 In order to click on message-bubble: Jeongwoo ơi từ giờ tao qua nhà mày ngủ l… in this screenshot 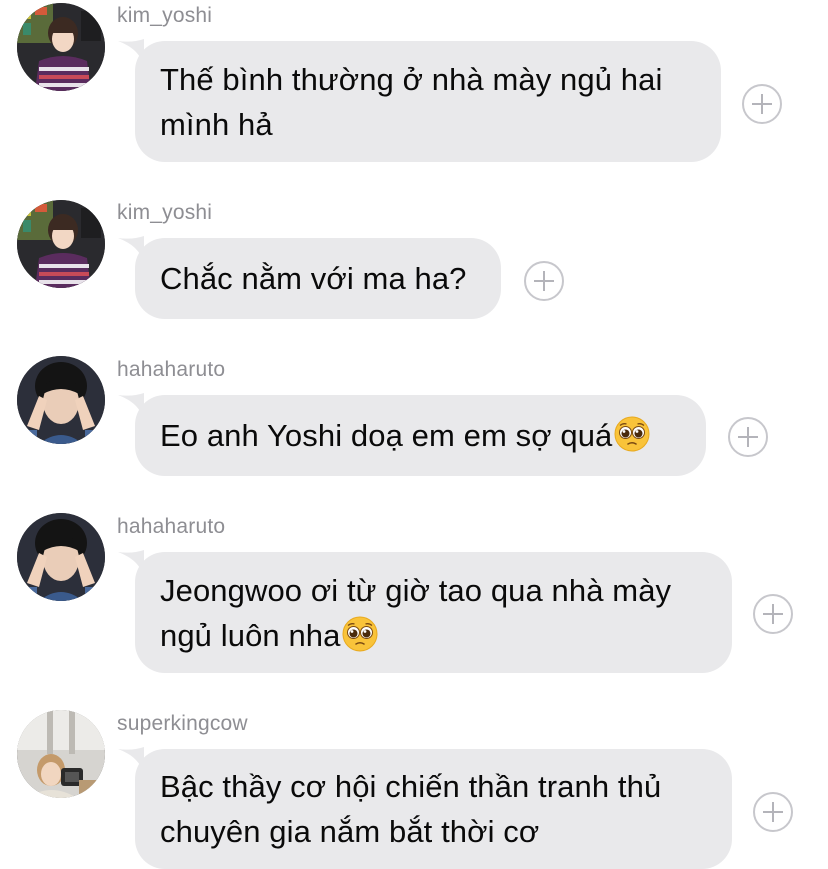, I will do `click(433, 612)`.